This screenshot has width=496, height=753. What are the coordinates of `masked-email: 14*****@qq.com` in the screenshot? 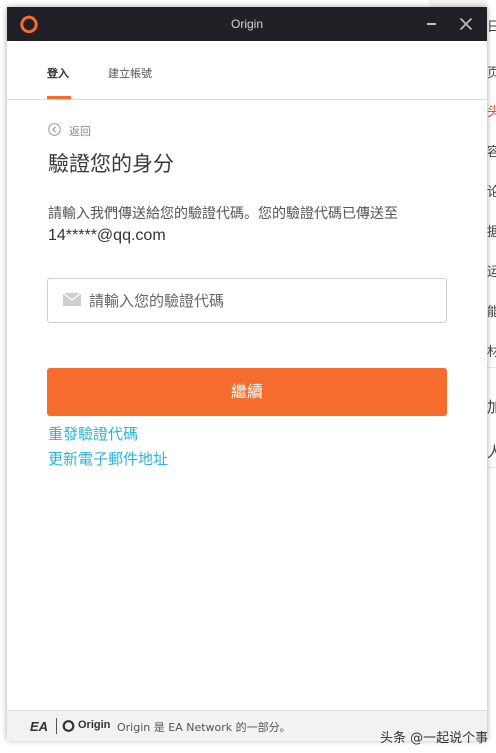 It's located at (107, 235).